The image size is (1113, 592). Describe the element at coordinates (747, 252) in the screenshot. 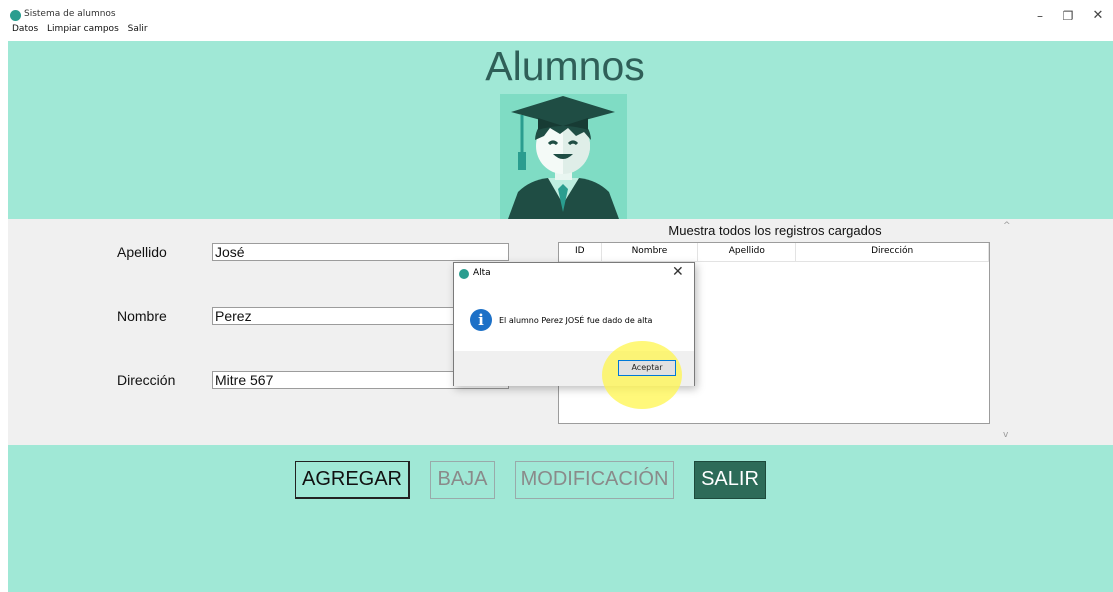

I see `column-header-apellido: Apellido` at that location.